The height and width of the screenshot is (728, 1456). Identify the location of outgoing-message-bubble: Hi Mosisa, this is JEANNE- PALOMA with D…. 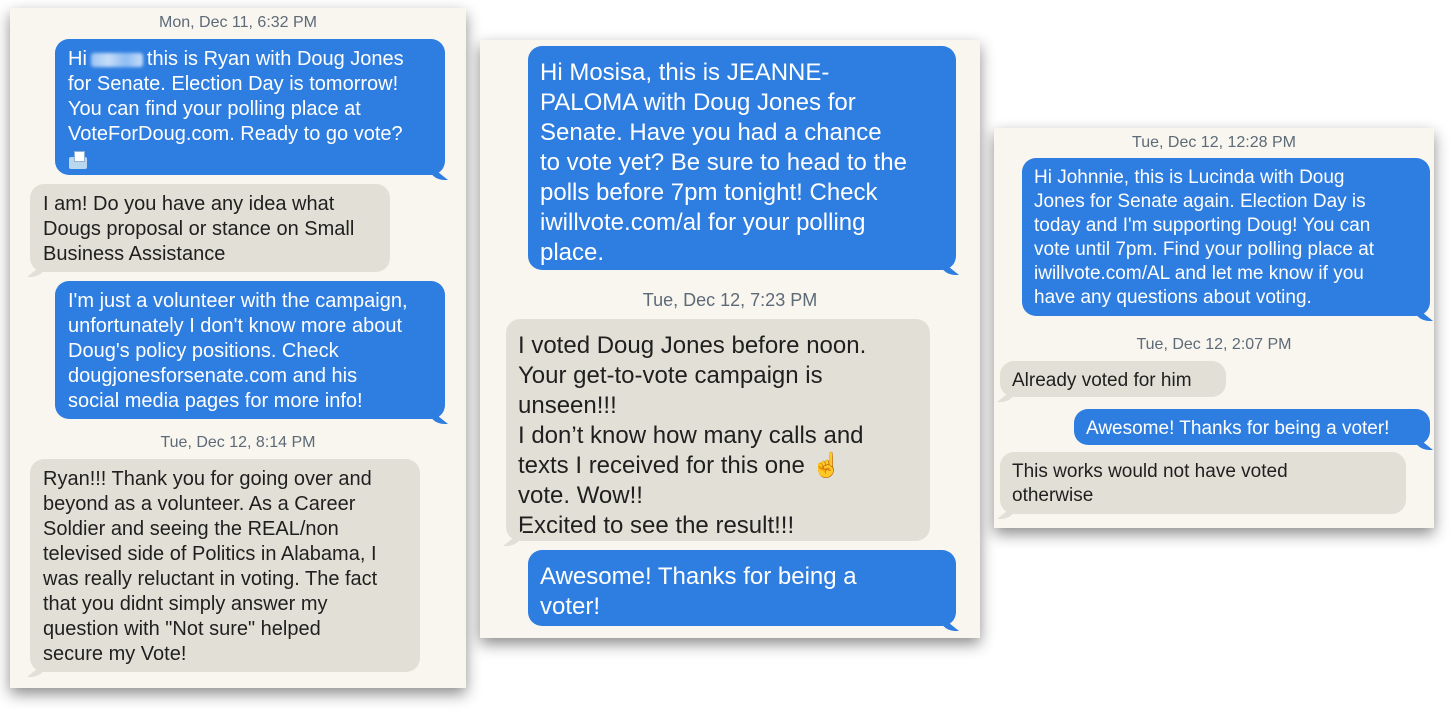
(742, 158).